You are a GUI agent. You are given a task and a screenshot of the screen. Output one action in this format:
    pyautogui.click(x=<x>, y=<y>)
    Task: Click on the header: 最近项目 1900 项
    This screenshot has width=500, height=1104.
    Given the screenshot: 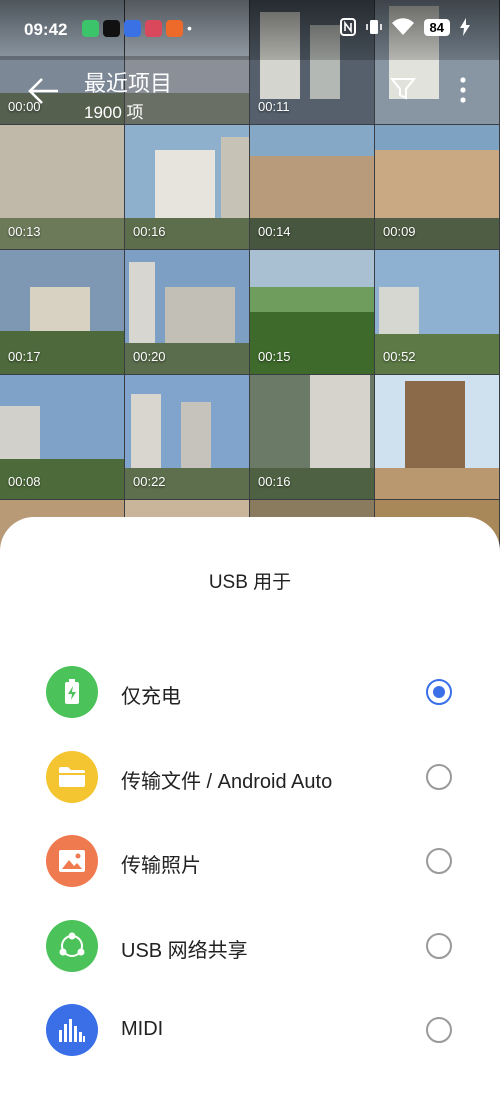 What is the action you would take?
    pyautogui.click(x=250, y=91)
    